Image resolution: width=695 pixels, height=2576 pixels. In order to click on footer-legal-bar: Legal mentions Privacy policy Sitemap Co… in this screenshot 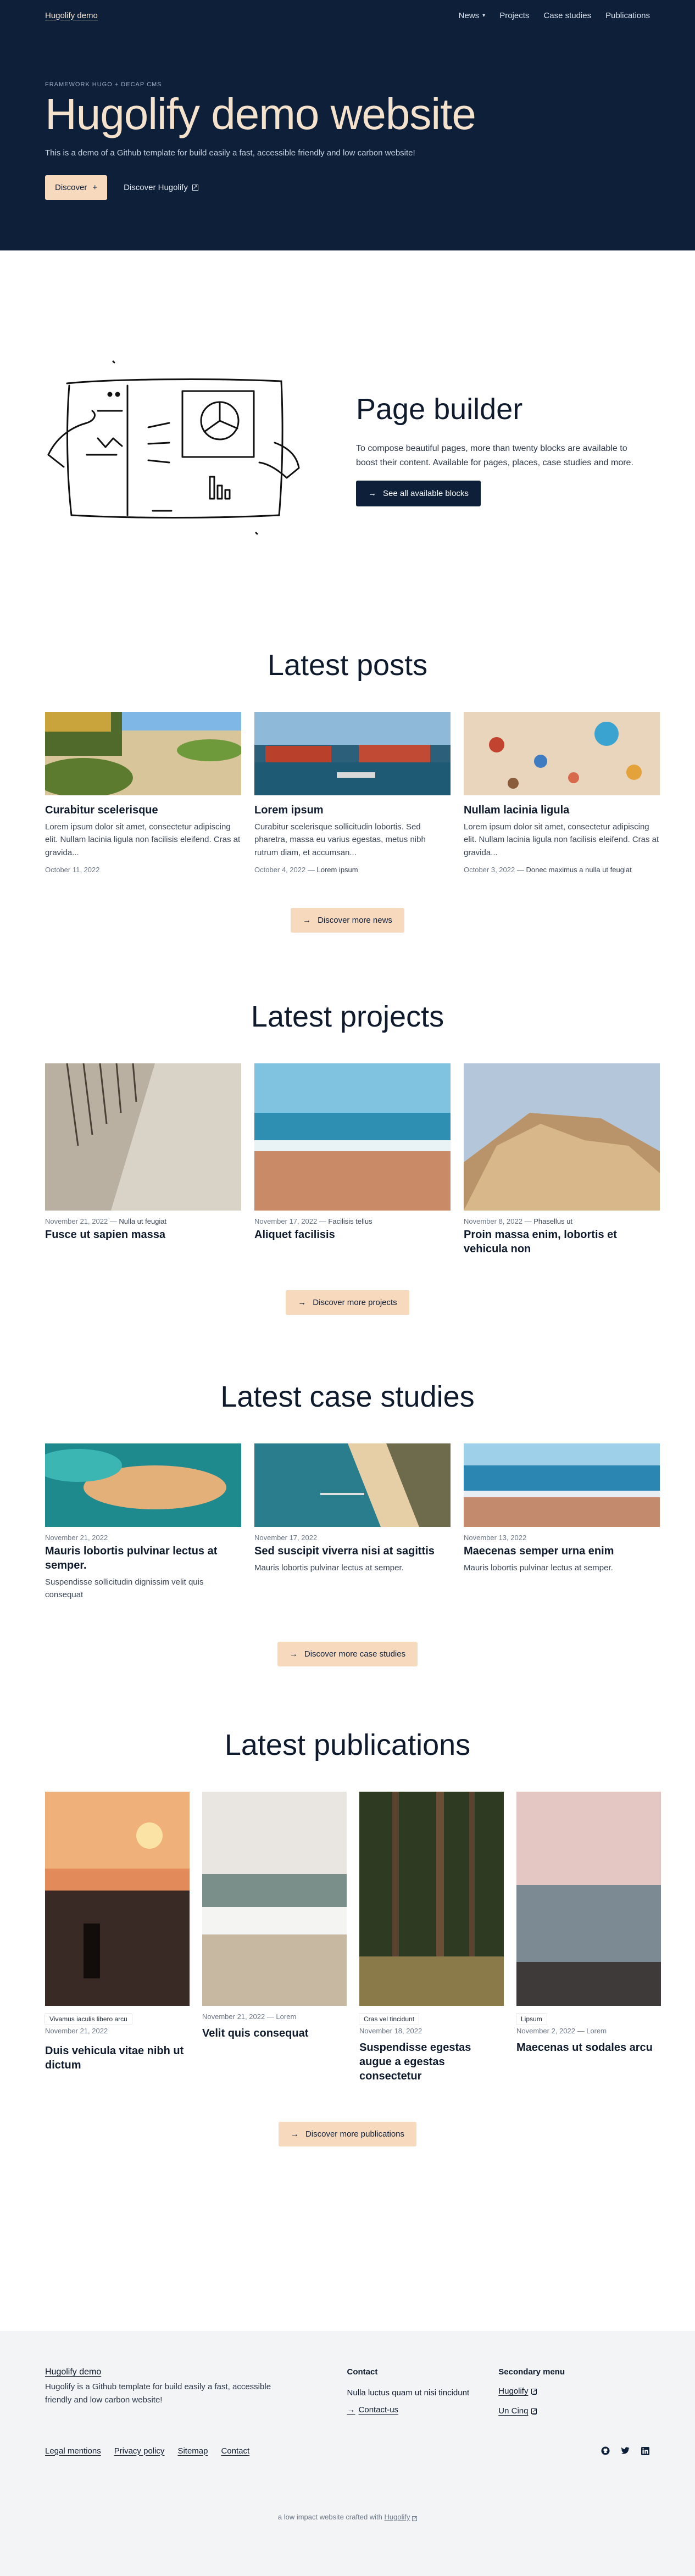, I will do `click(348, 2451)`.